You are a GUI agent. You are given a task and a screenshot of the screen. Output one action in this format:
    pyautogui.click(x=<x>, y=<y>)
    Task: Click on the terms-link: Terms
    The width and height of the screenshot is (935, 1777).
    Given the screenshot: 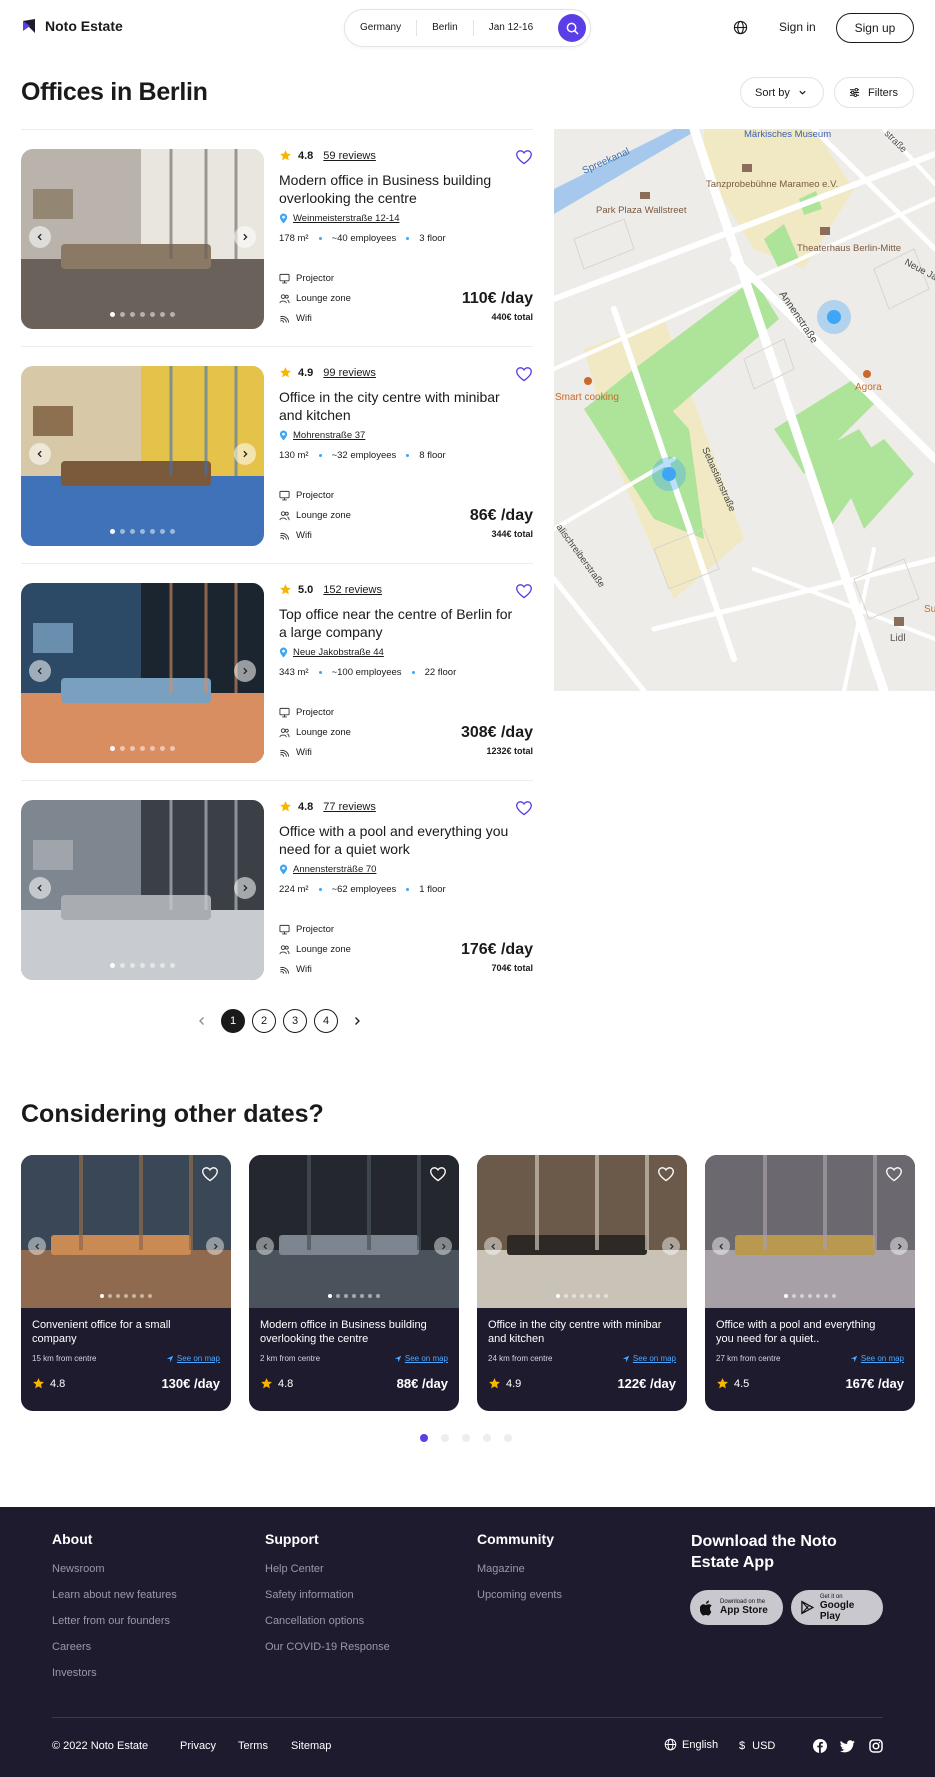 What is the action you would take?
    pyautogui.click(x=253, y=1746)
    